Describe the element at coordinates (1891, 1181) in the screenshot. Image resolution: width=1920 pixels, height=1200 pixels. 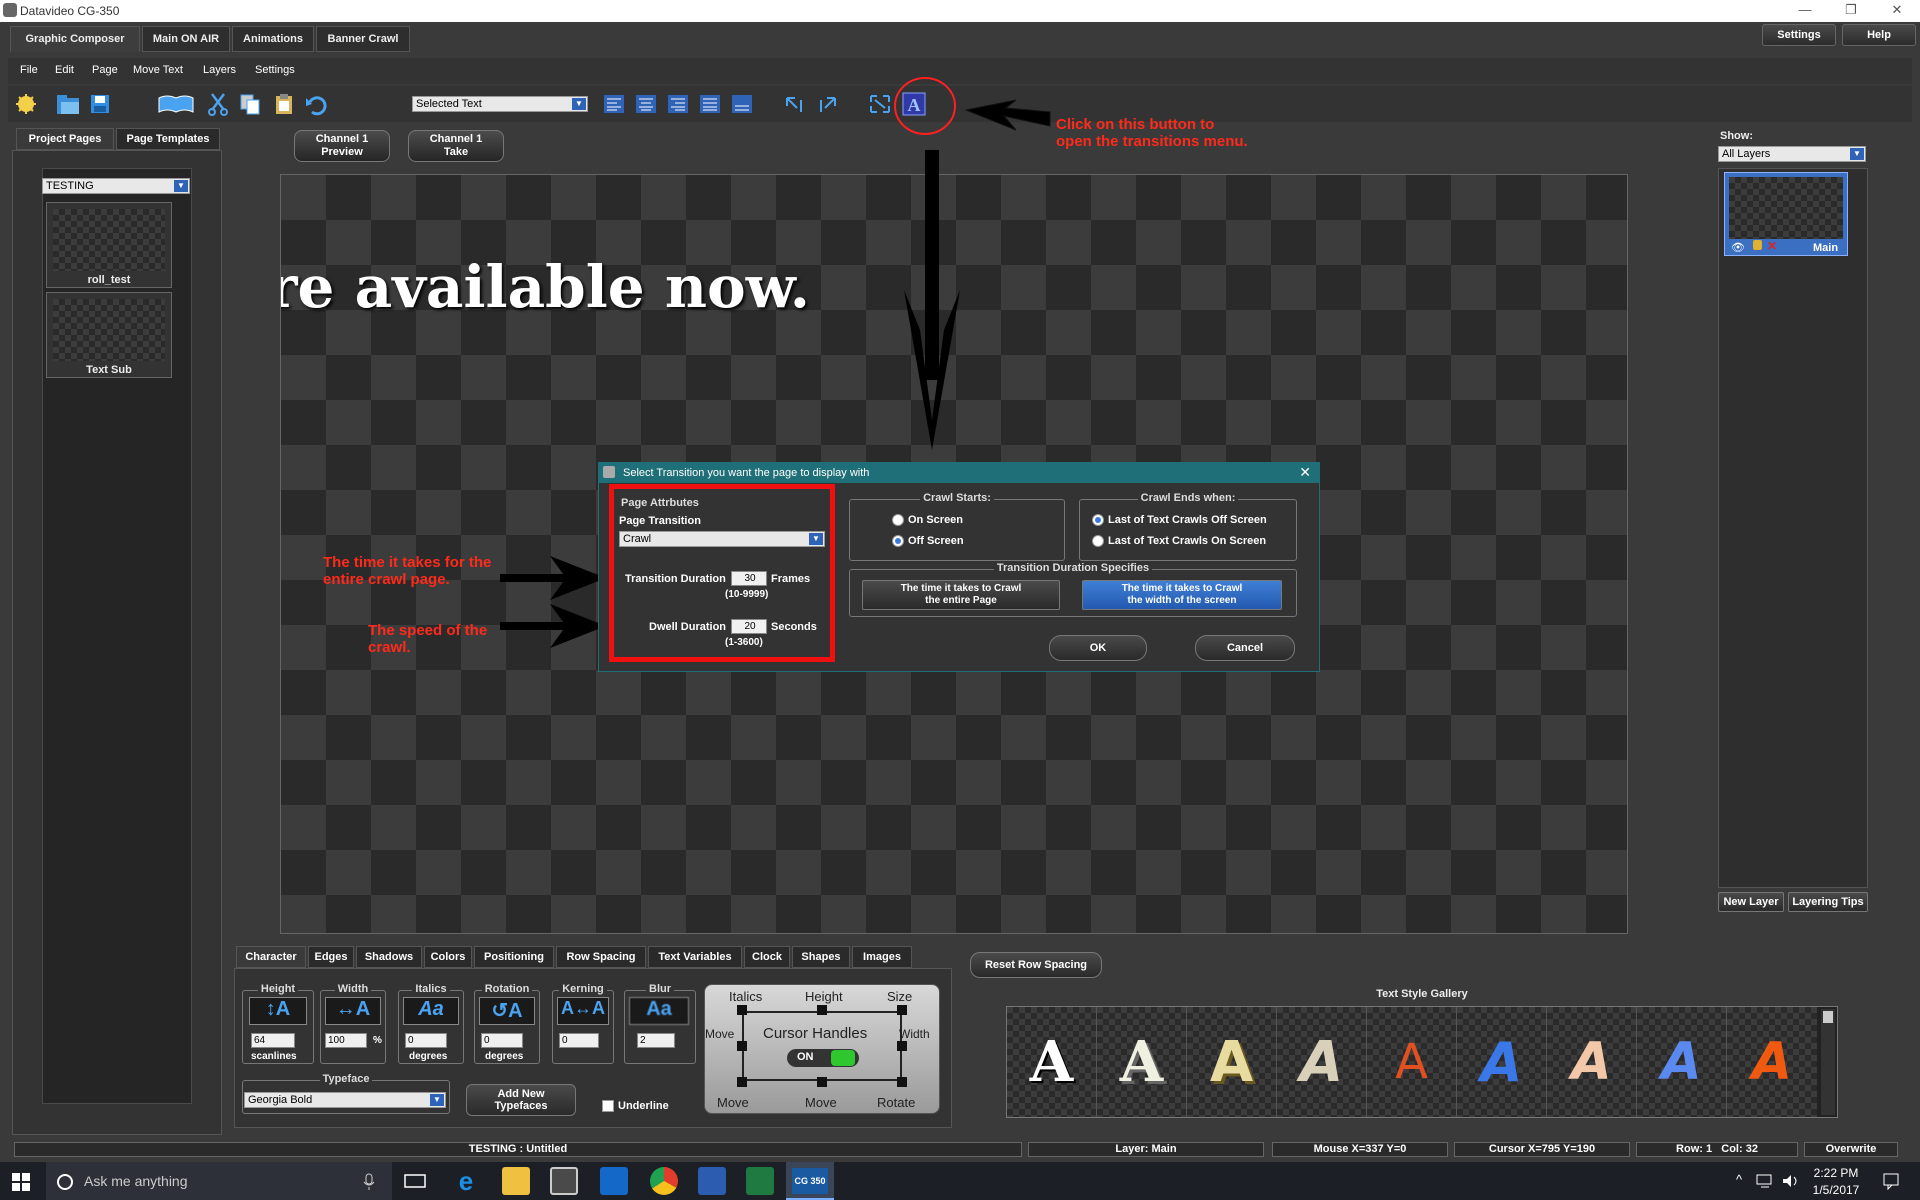
I see `notifications-icon` at that location.